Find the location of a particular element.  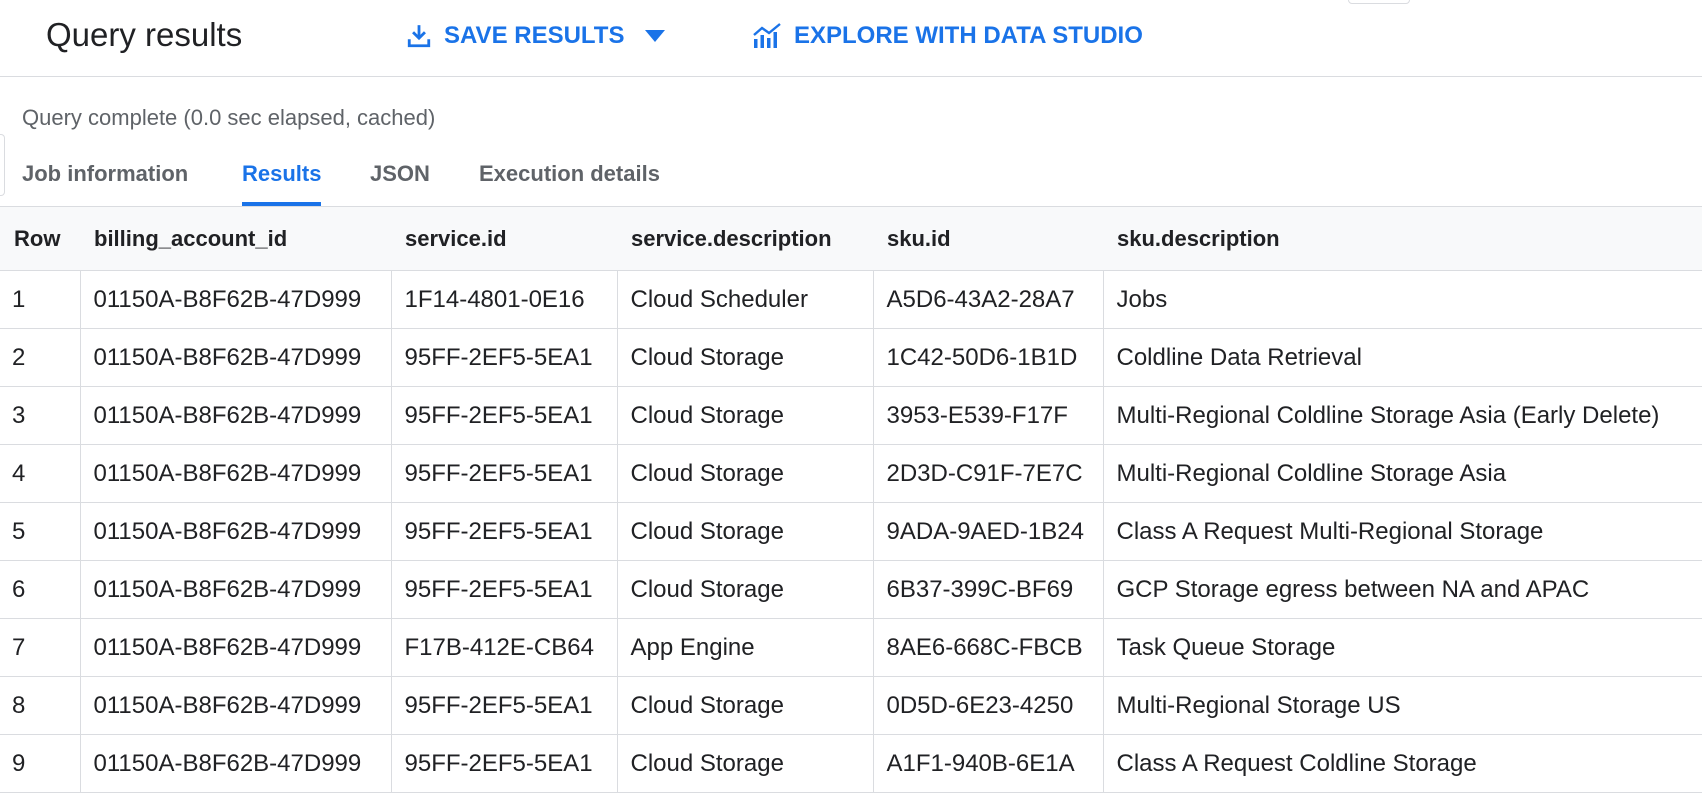

table-cell: Multi-Regional Storage US is located at coordinates (1402, 705).